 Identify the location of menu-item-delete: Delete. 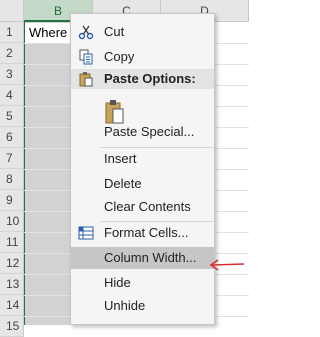
(142, 184).